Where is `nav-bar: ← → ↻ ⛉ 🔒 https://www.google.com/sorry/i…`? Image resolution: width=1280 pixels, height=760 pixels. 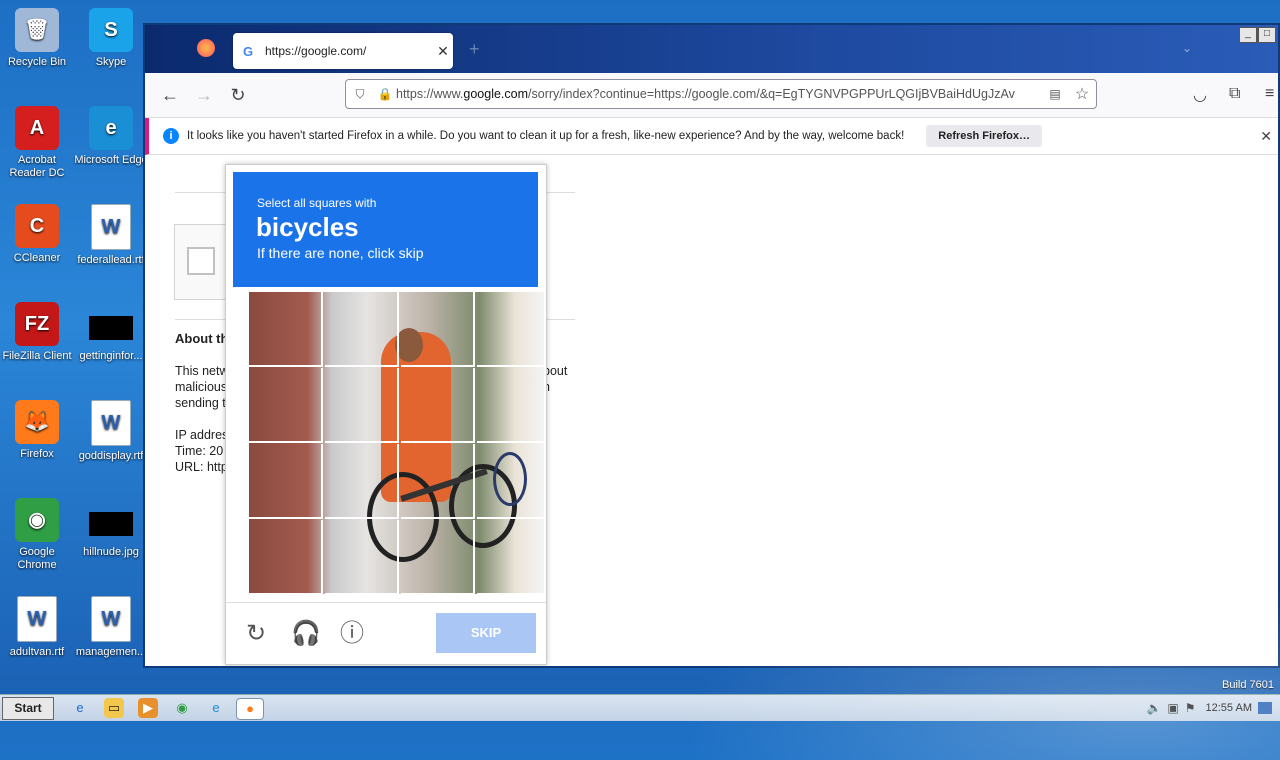 nav-bar: ← → ↻ ⛉ 🔒 https://www.google.com/sorry/i… is located at coordinates (711, 95).